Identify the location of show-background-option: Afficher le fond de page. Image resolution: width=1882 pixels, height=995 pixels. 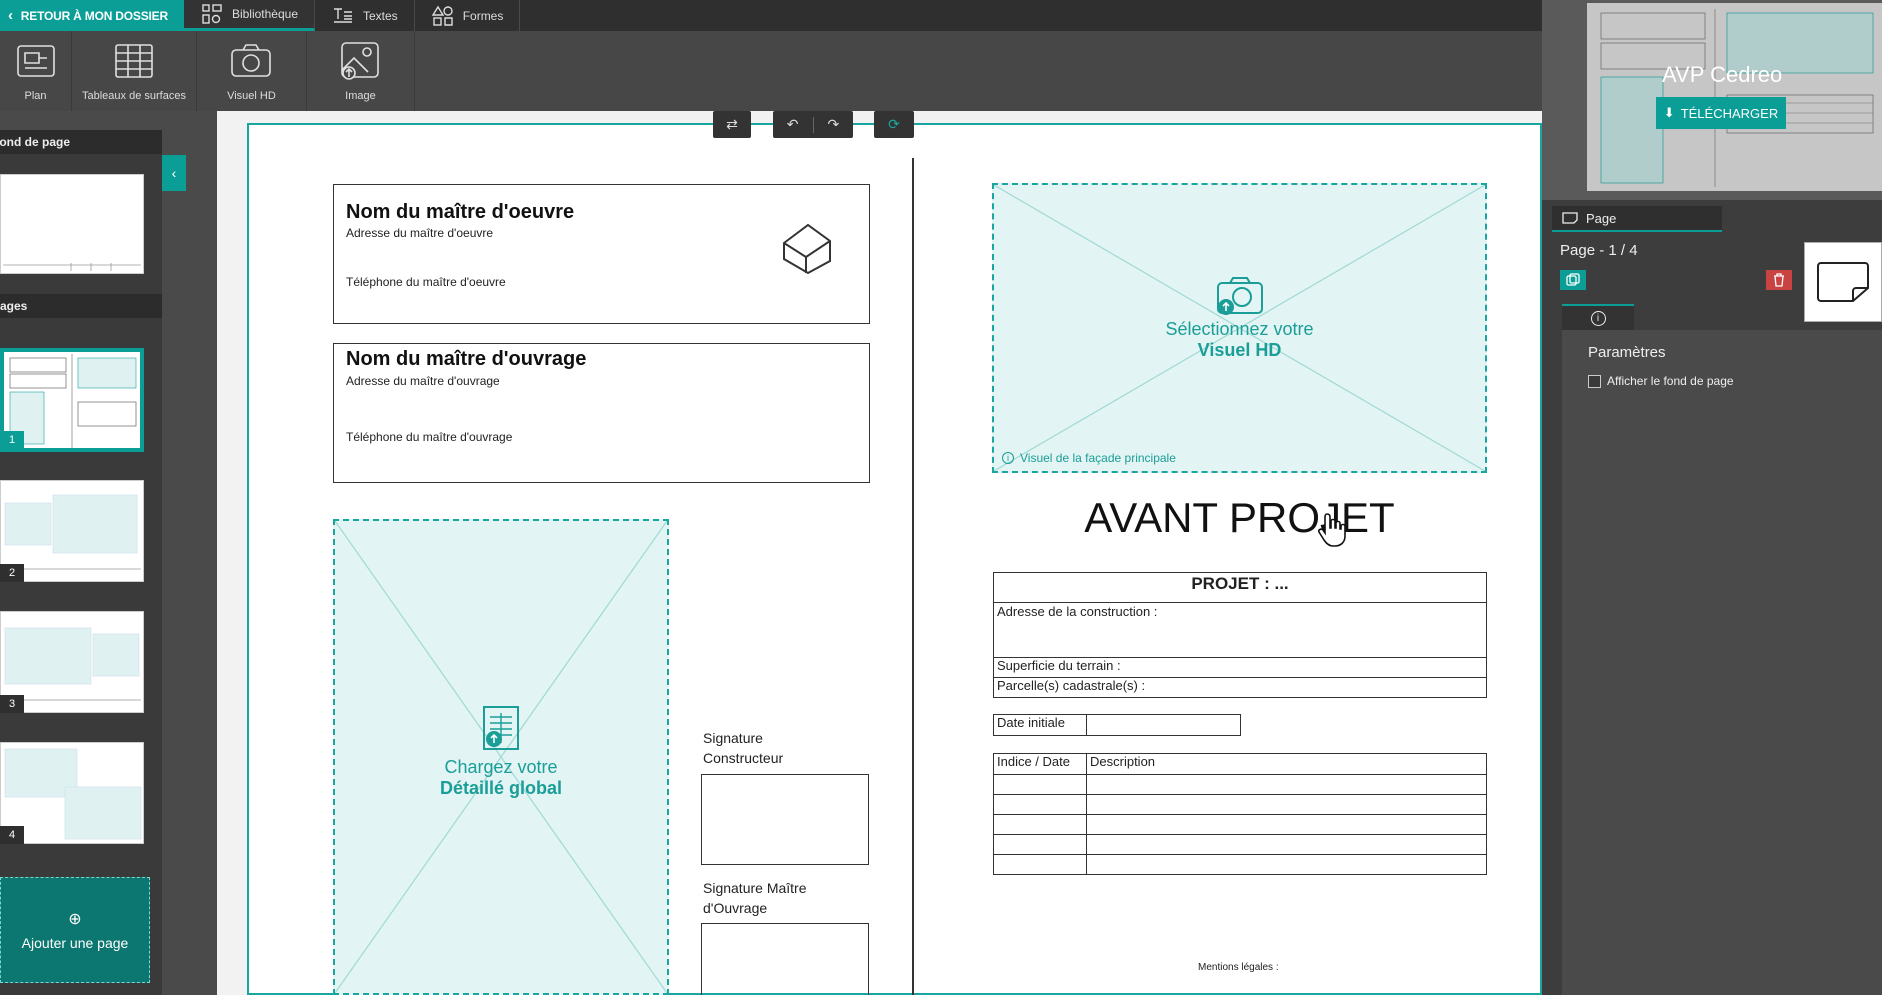
(1661, 381).